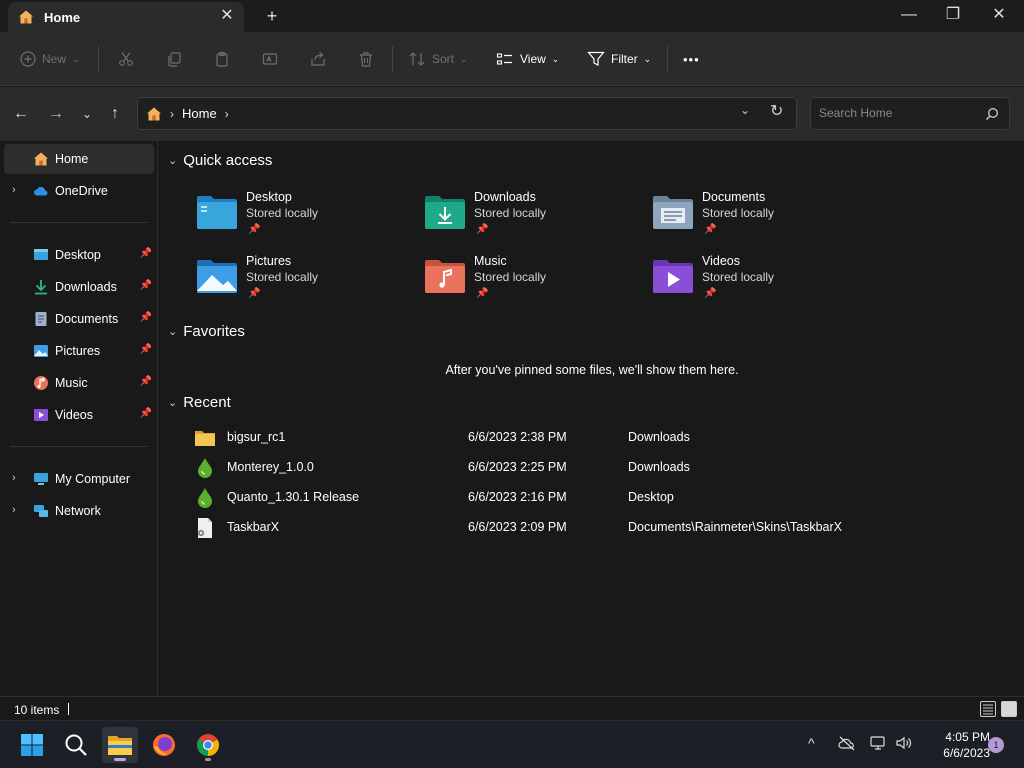  I want to click on rename-icon, so click(270, 59).